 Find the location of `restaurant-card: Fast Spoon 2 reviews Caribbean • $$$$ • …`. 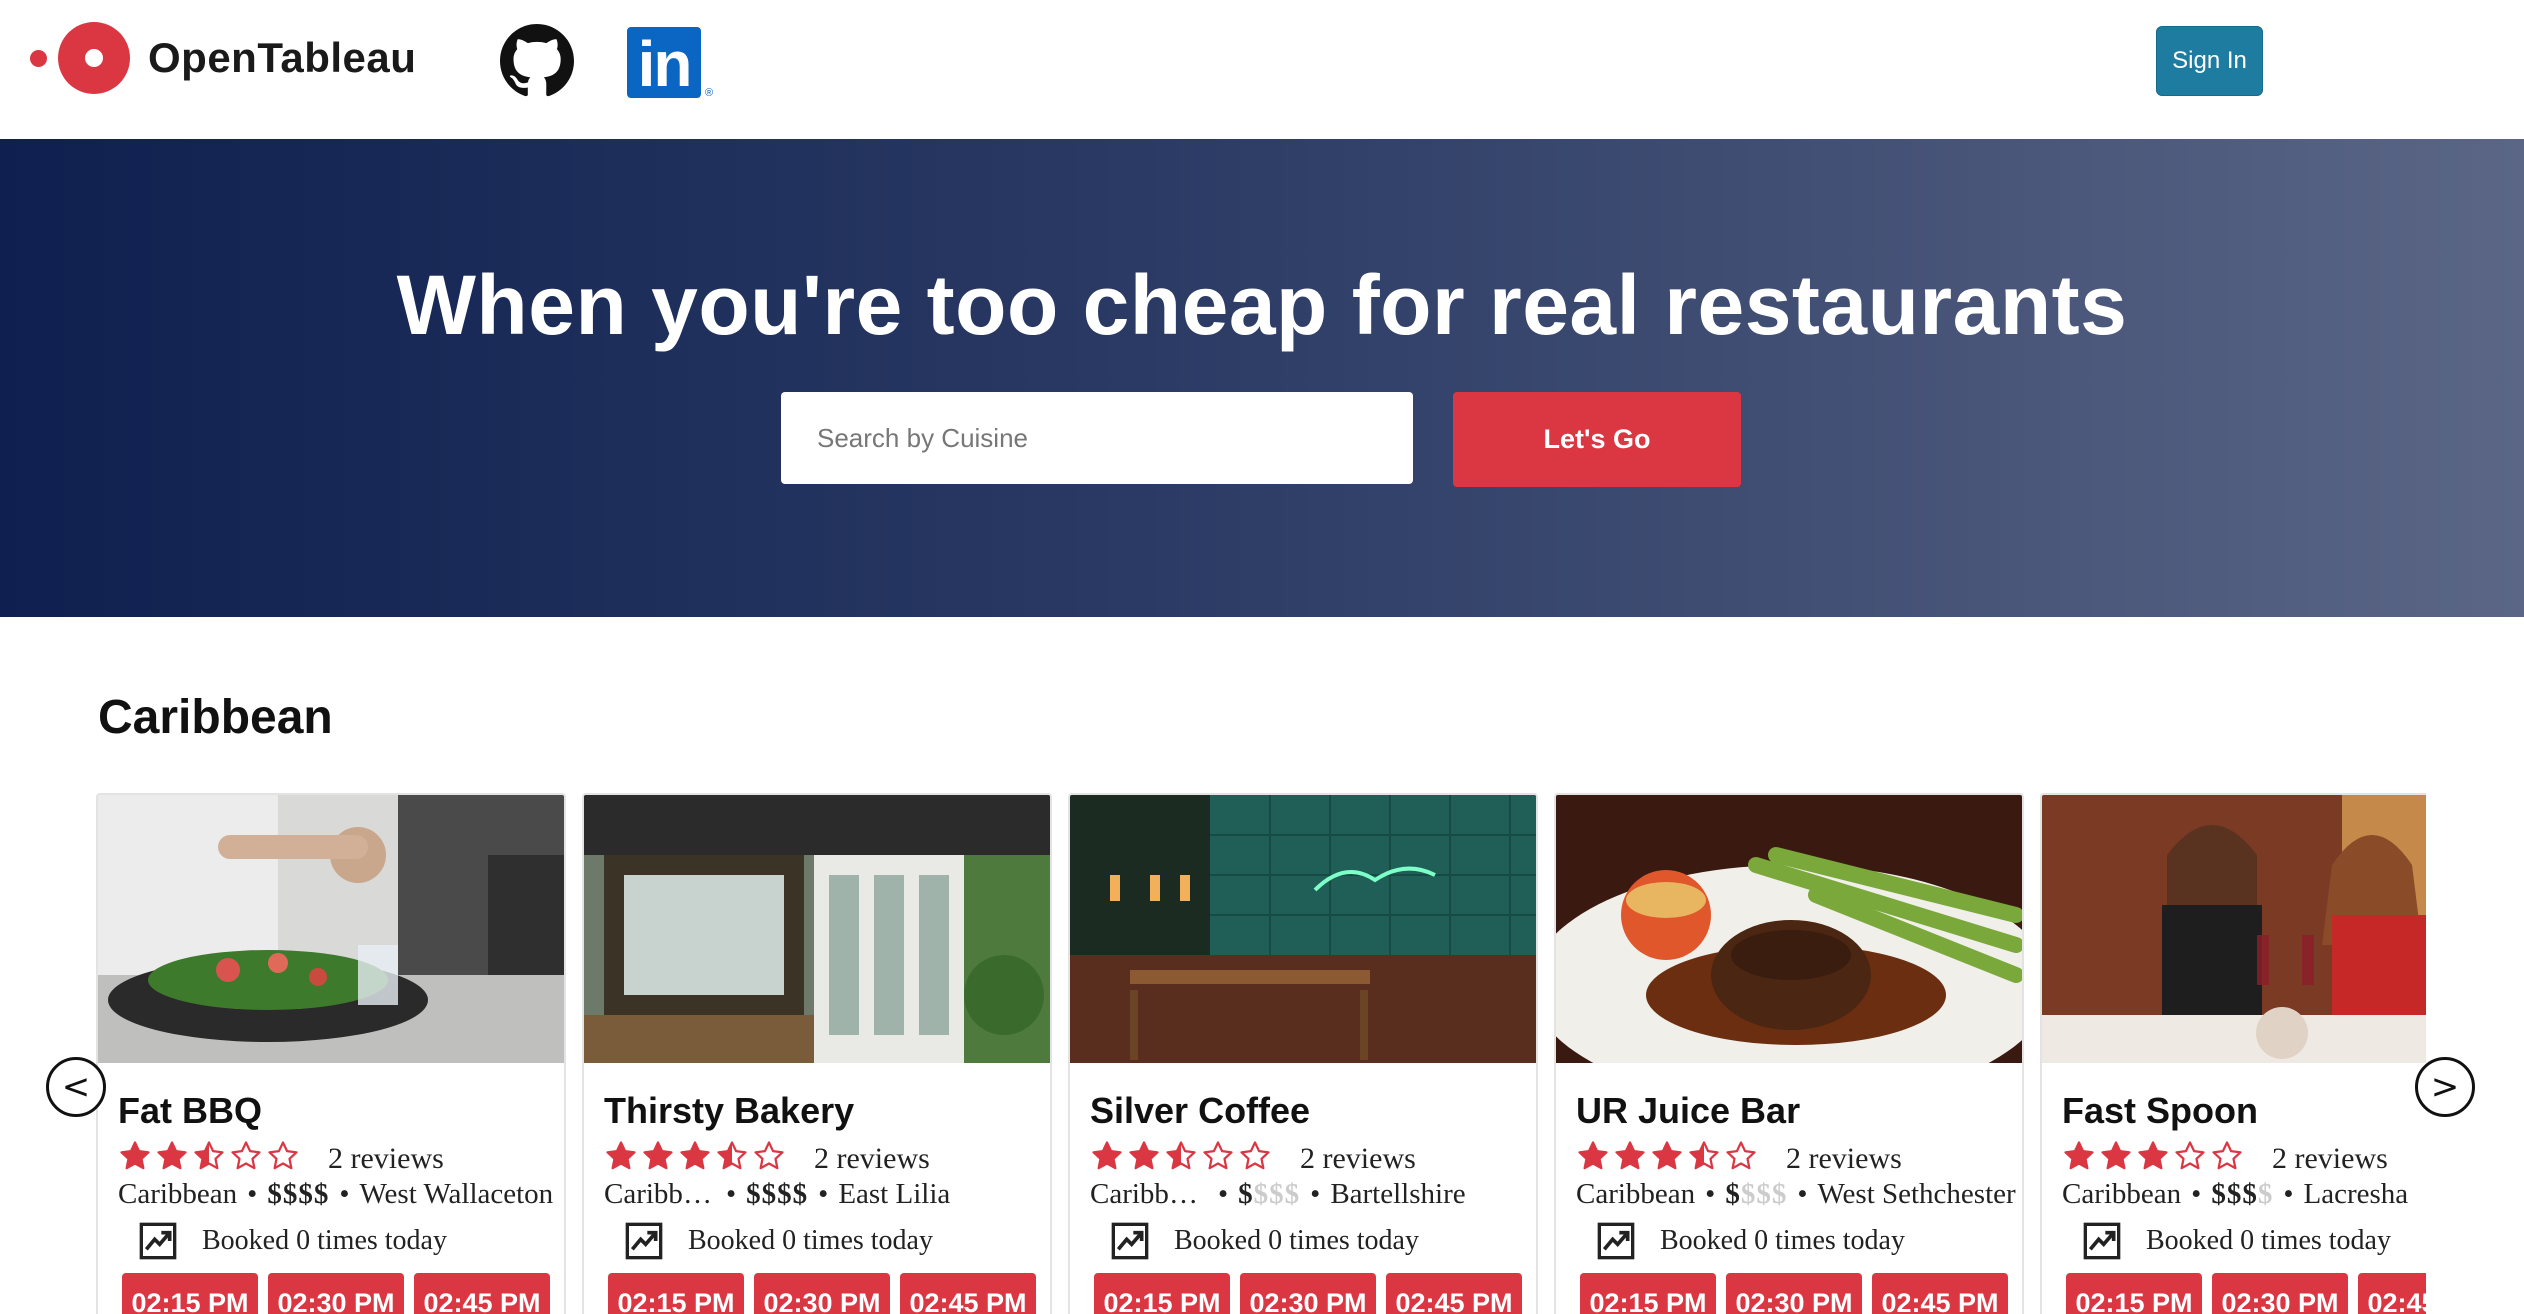

restaurant-card: Fast Spoon 2 reviews Caribbean • $$$$ • … is located at coordinates (2233, 1053).